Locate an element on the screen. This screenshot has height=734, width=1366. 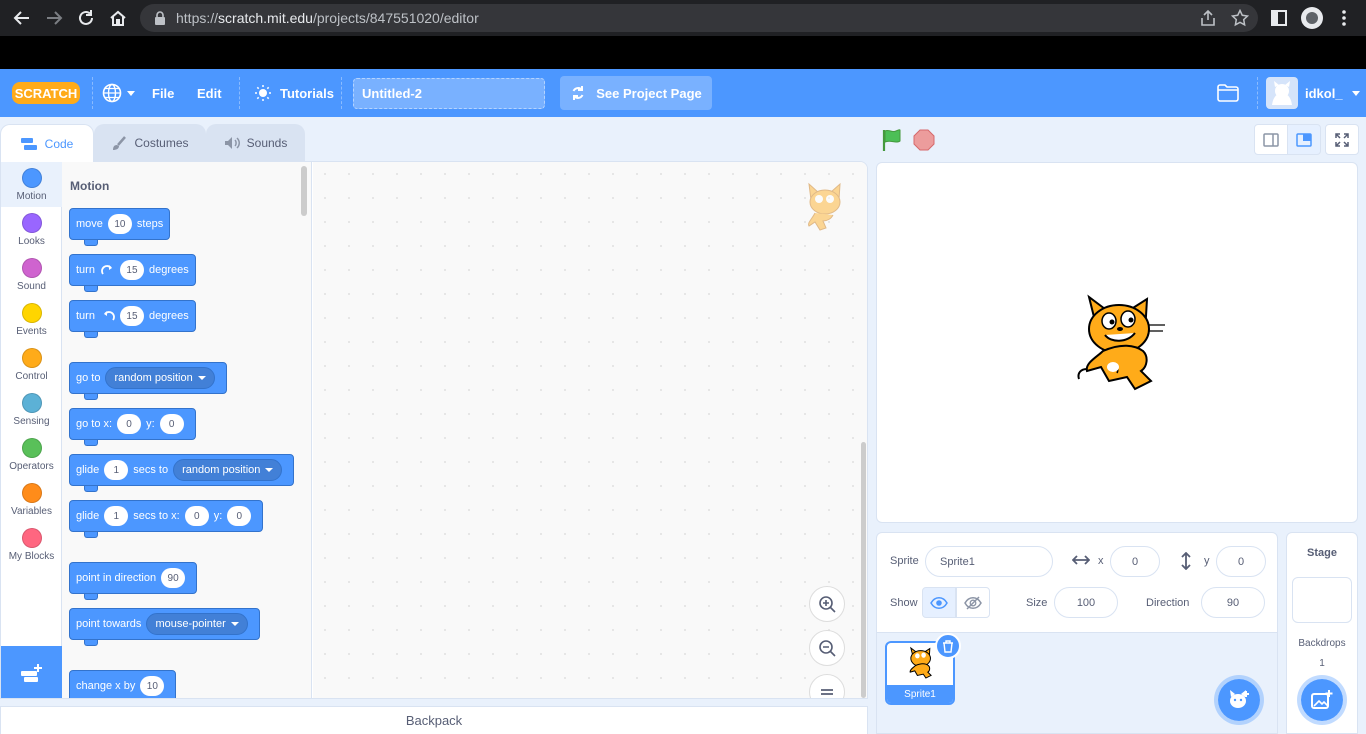
normal-stage-button is located at coordinates (1304, 139).